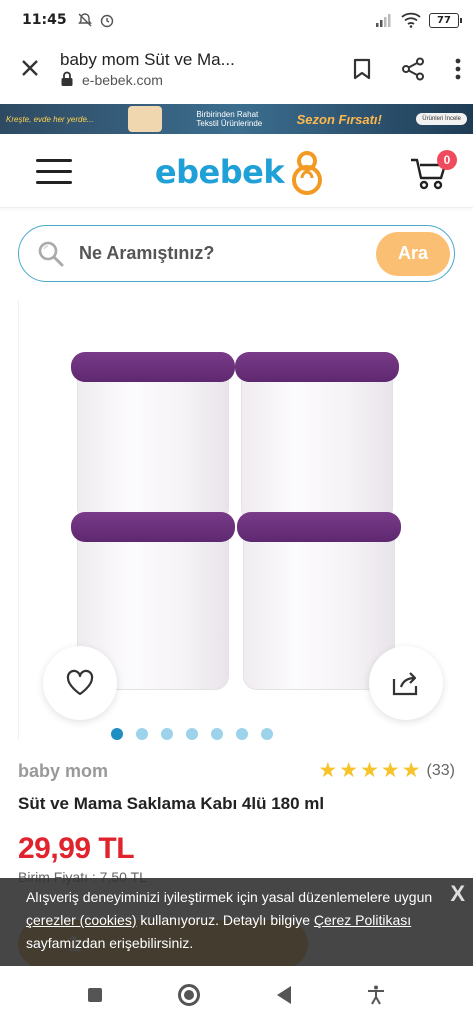 The height and width of the screenshot is (1024, 473). Describe the element at coordinates (458, 69) in the screenshot. I see `more-options-icon` at that location.